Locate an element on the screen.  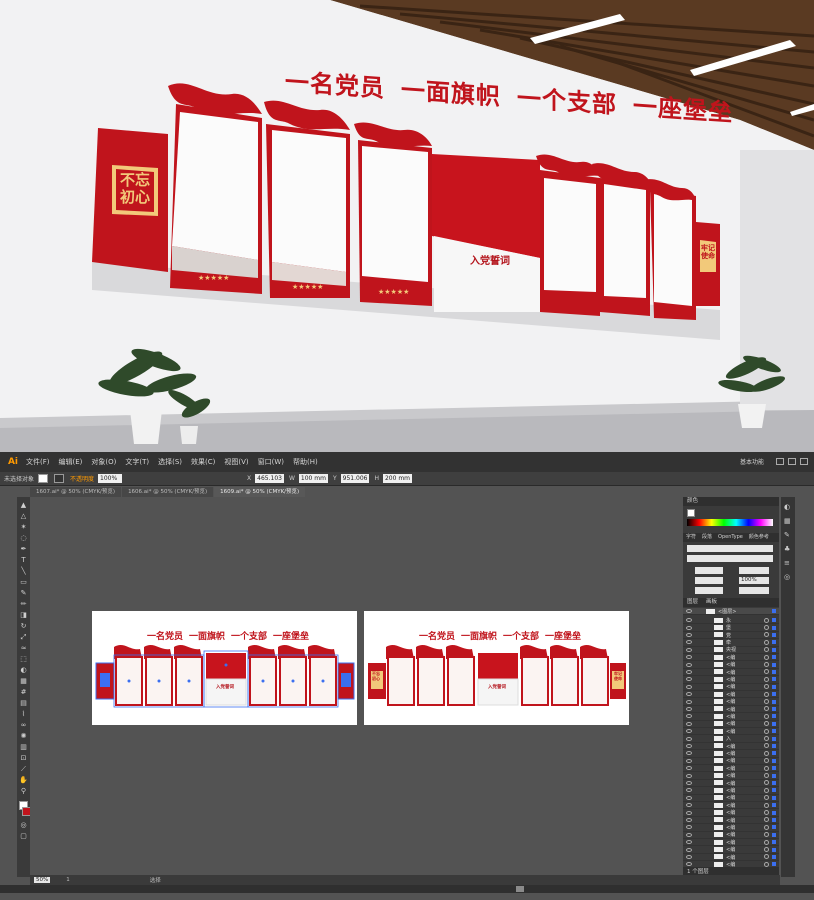
minimize-icon is located at coordinates (780, 461).